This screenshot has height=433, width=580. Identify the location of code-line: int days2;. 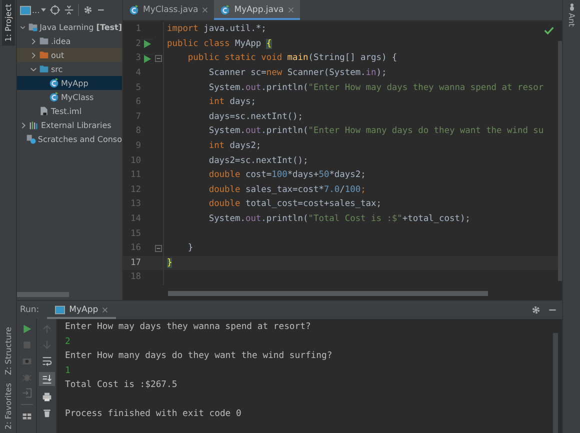
(235, 146).